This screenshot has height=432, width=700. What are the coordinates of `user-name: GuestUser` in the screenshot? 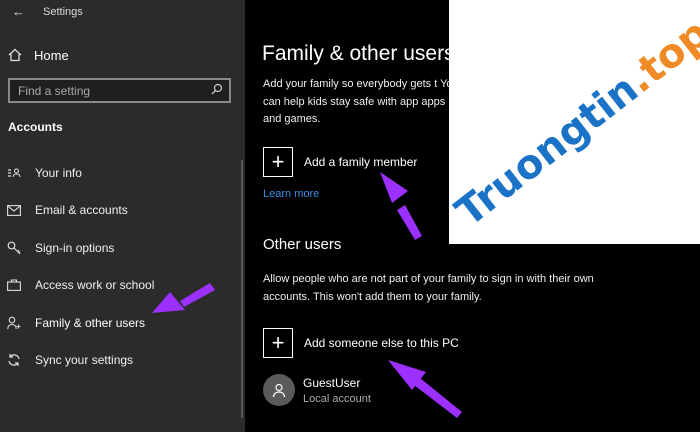 It's located at (332, 382).